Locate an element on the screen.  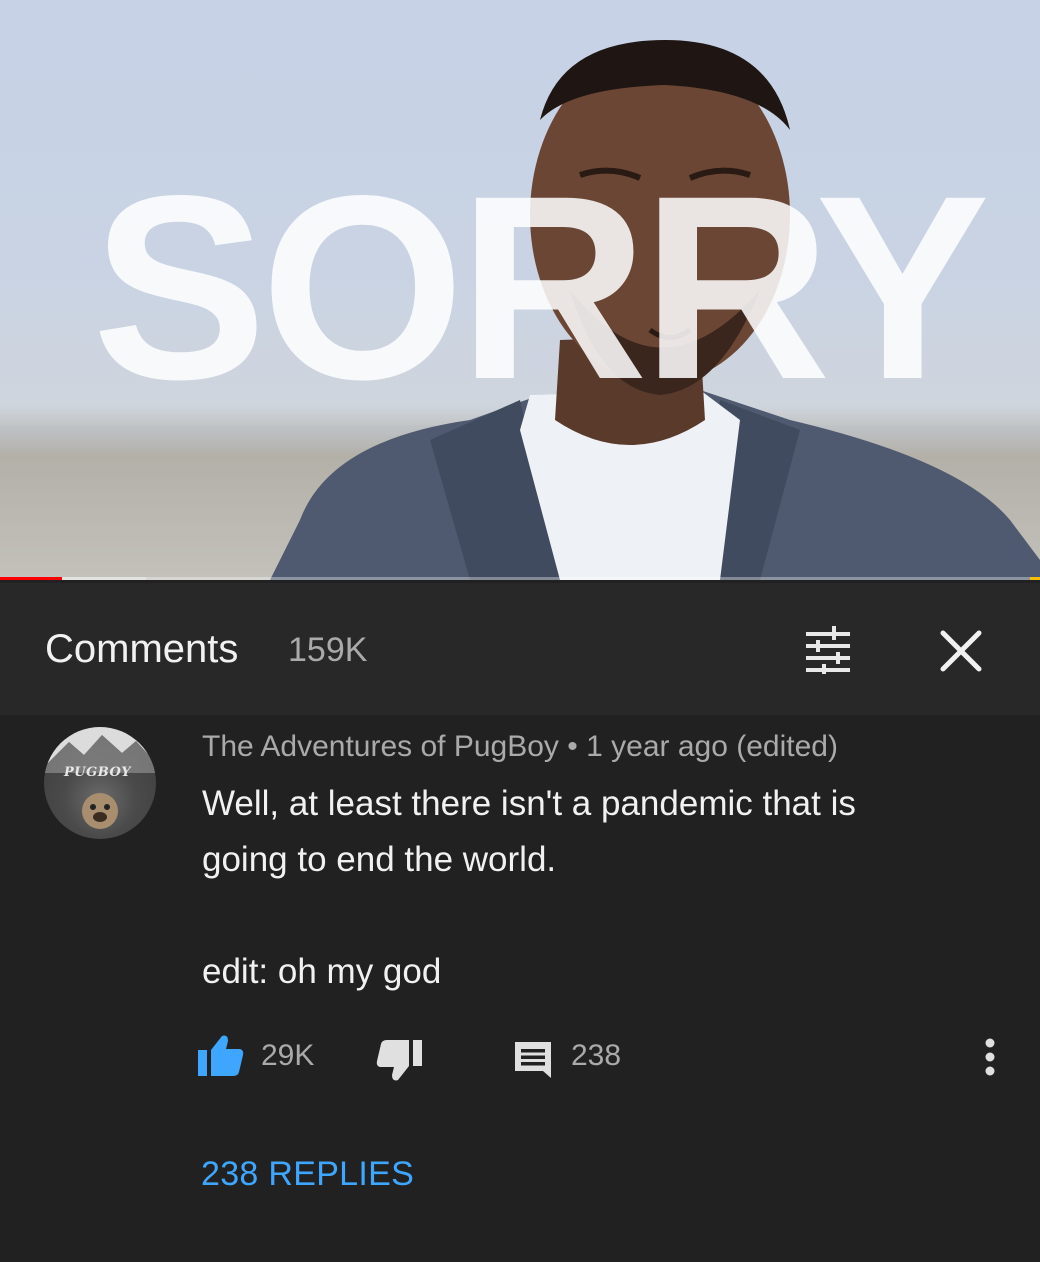
comment-edit-line: edit: oh my god is located at coordinates (322, 971).